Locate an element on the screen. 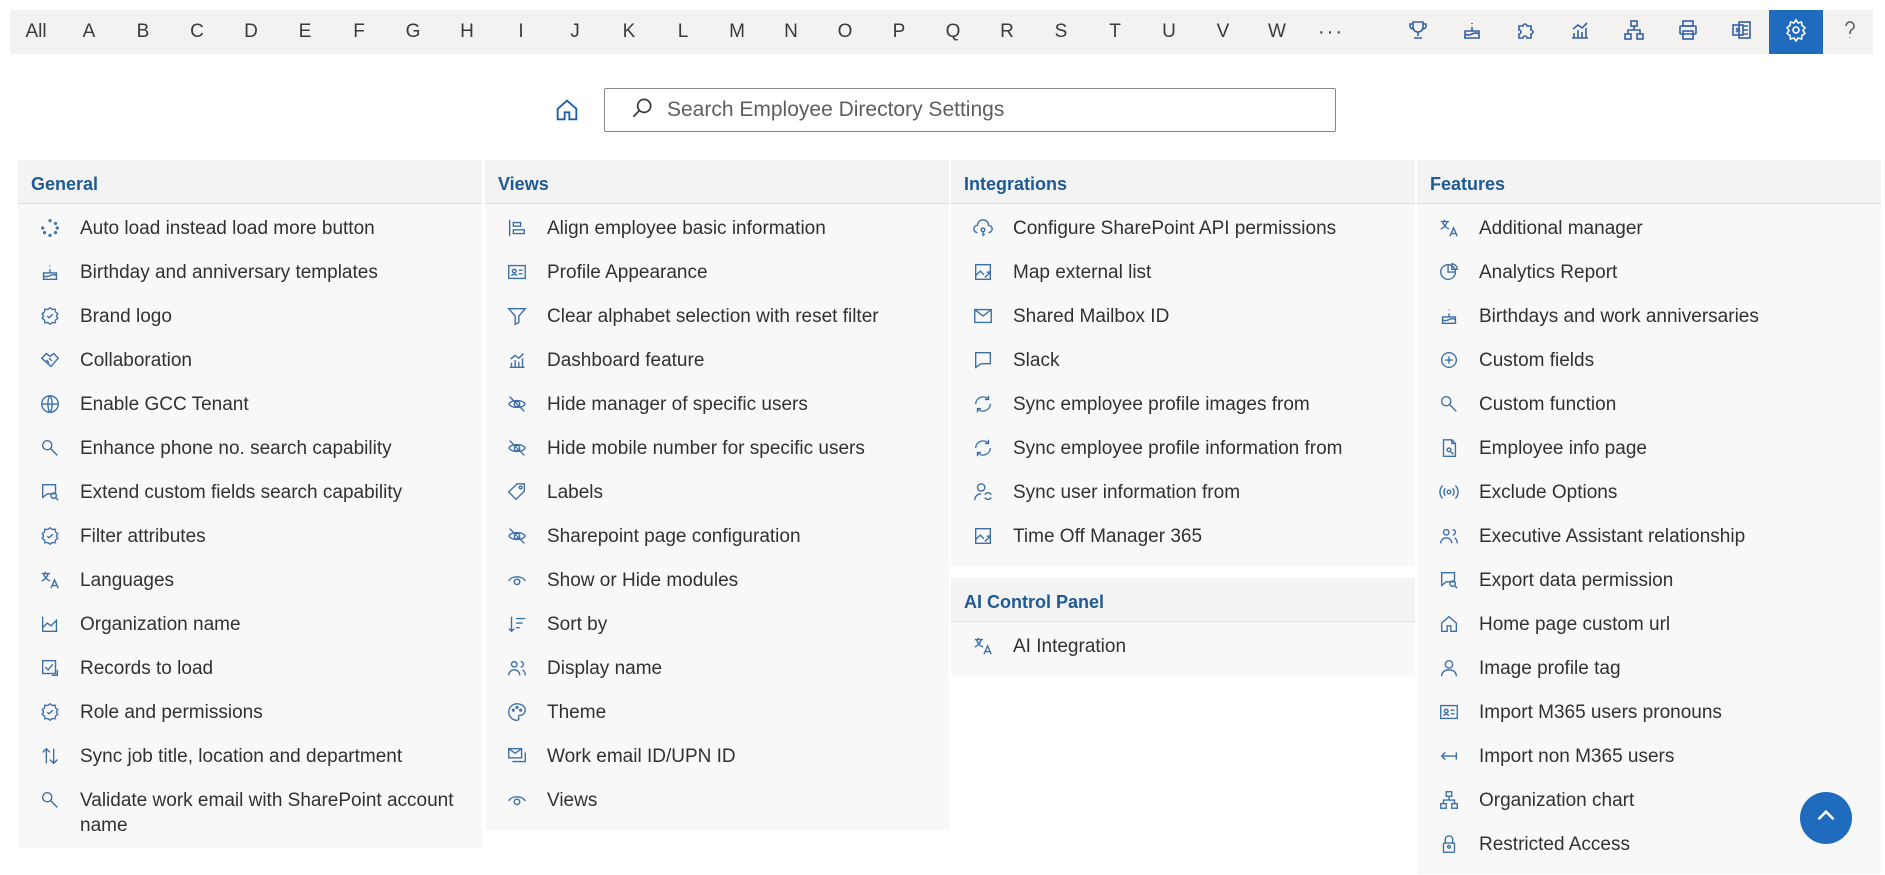  setting-item-theme: Theme is located at coordinates (717, 710).